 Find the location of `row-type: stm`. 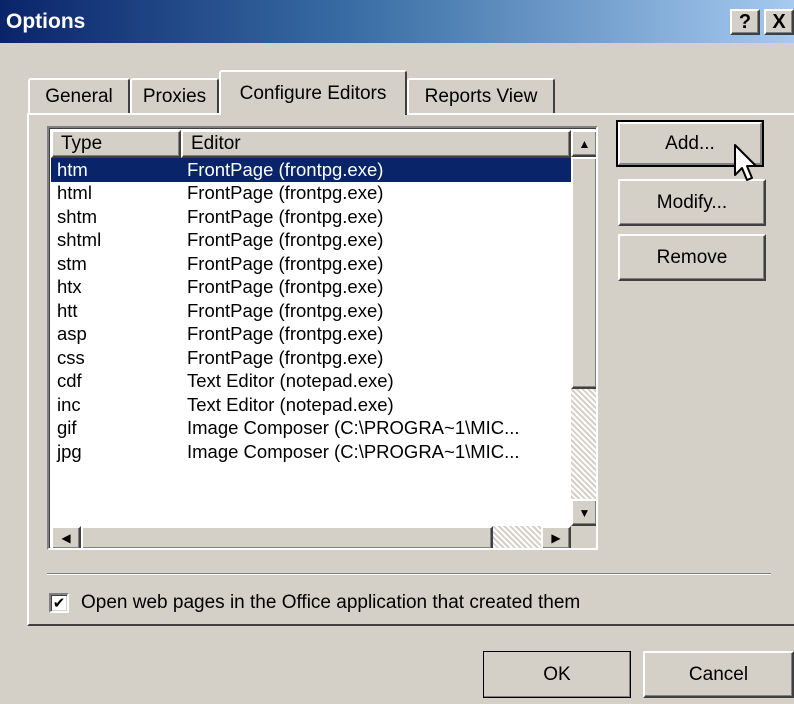

row-type: stm is located at coordinates (72, 263).